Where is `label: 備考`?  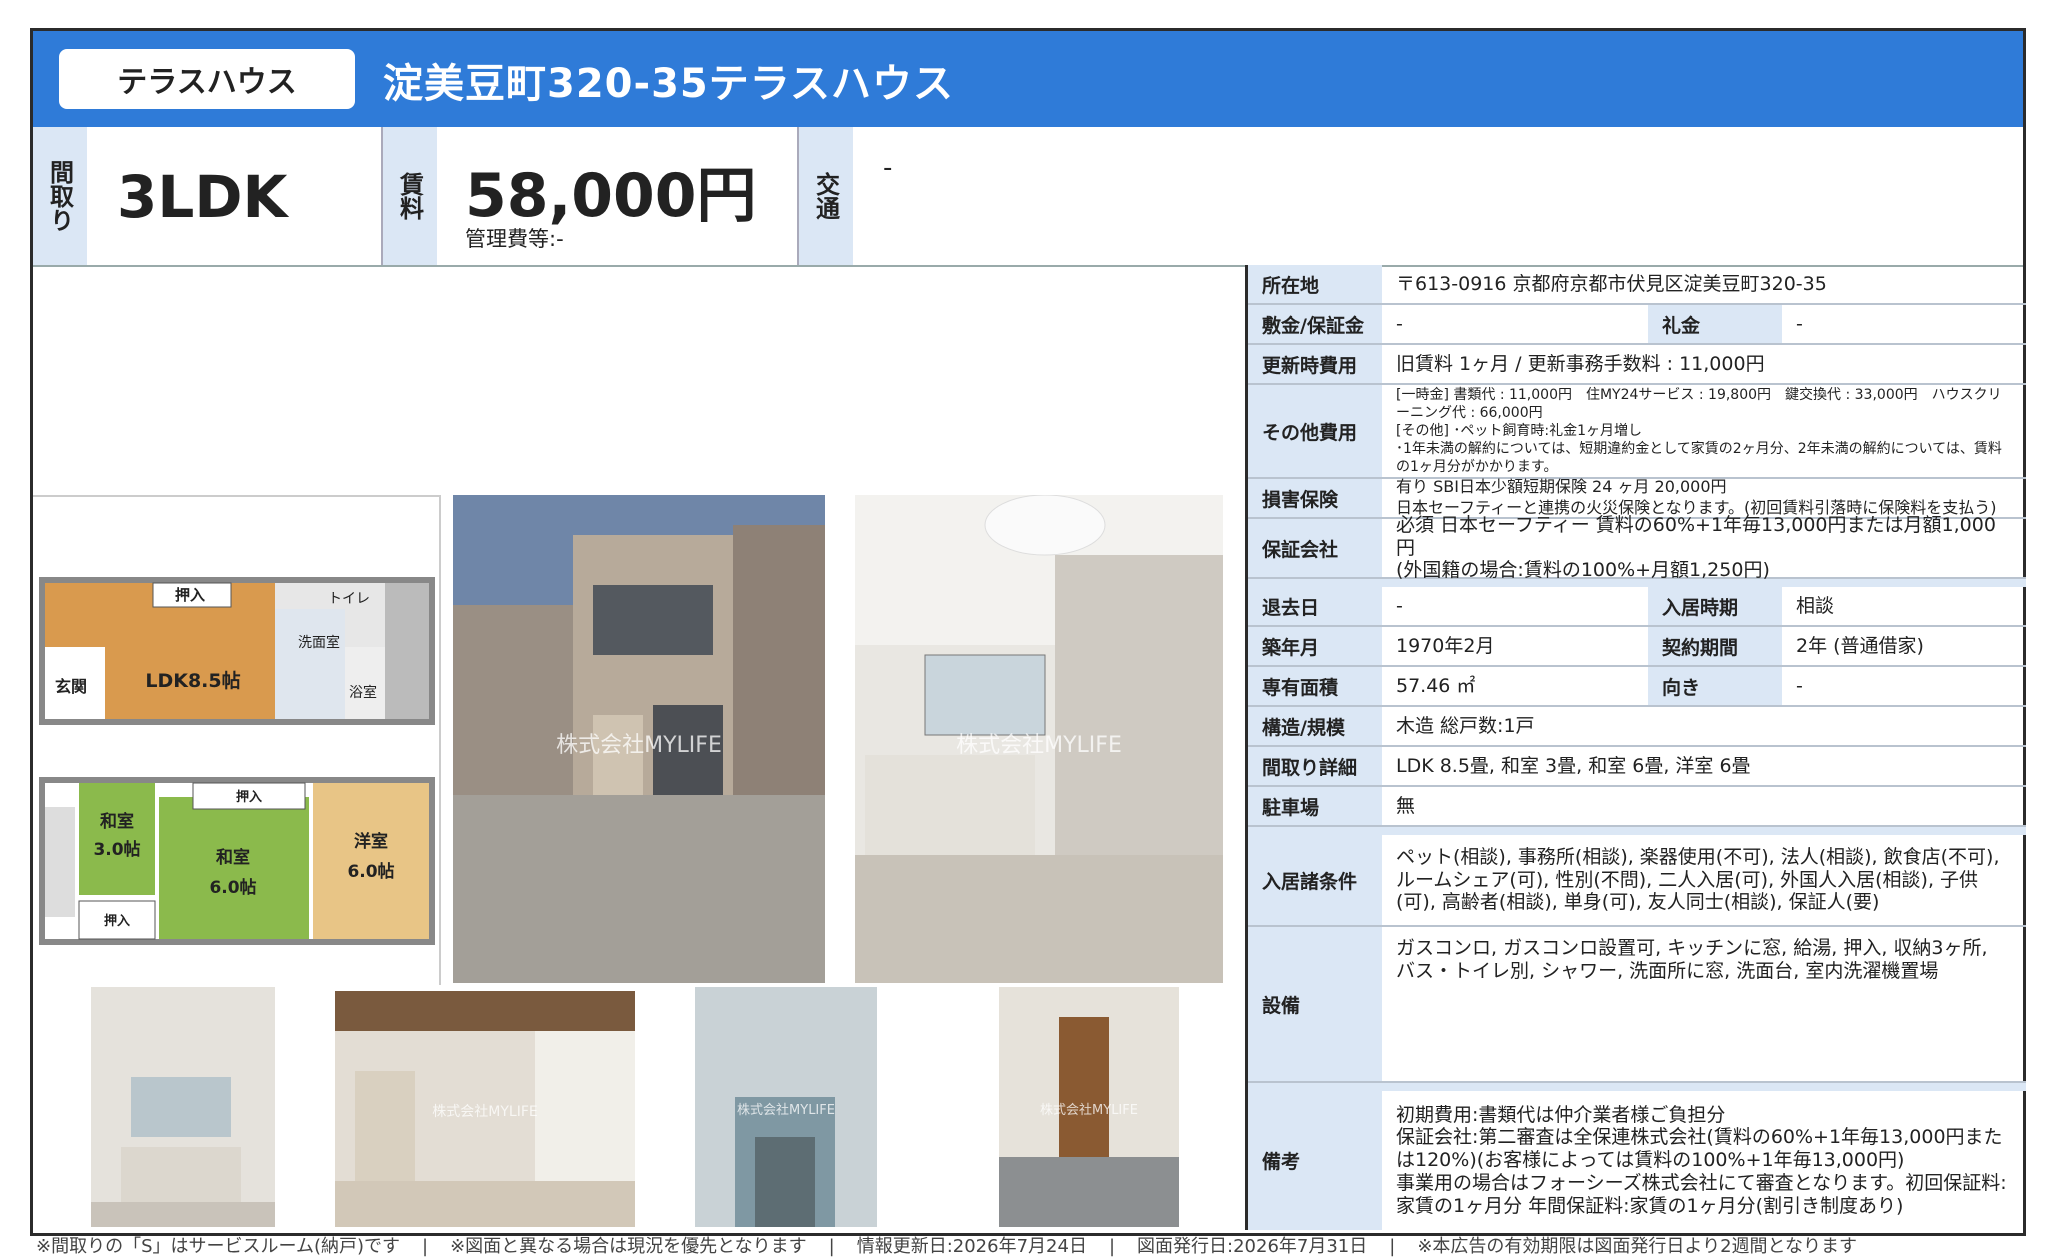
label: 備考 is located at coordinates (1315, 1160).